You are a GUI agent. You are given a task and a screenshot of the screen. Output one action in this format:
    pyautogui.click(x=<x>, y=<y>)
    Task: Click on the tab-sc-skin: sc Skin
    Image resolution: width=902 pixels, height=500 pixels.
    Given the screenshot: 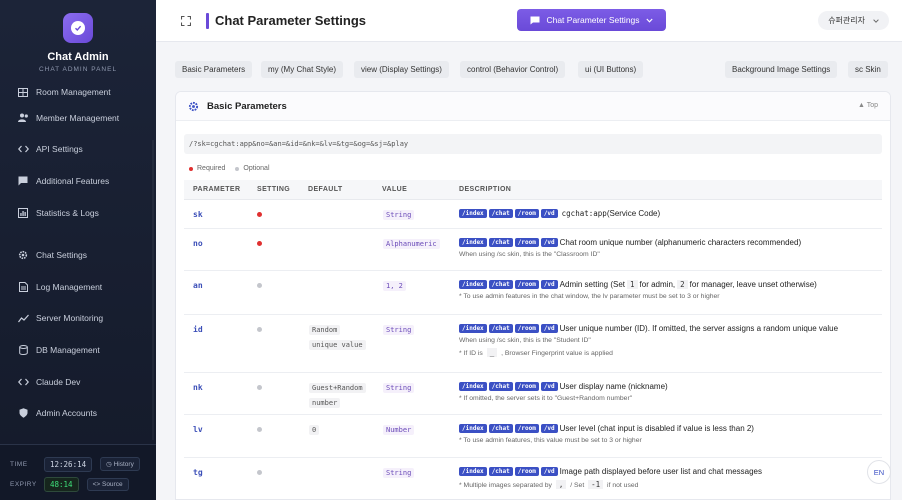 What is the action you would take?
    pyautogui.click(x=868, y=69)
    